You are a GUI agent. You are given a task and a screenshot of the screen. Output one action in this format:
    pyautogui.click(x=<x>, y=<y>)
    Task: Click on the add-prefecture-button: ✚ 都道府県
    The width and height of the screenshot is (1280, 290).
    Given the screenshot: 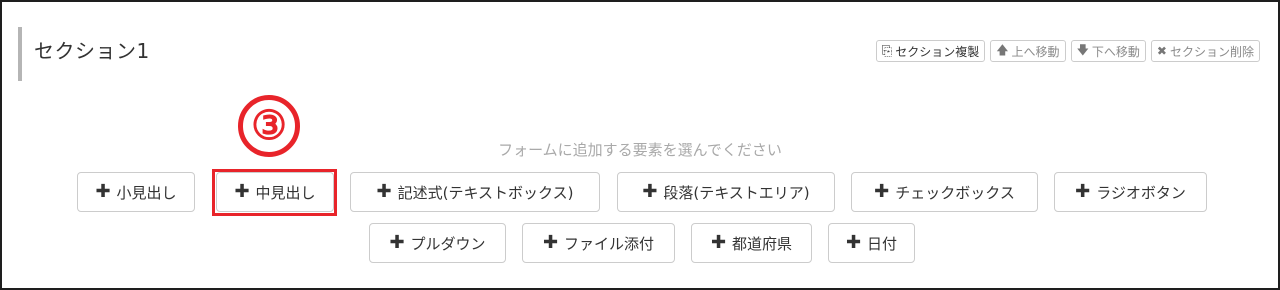 What is the action you would take?
    pyautogui.click(x=751, y=243)
    